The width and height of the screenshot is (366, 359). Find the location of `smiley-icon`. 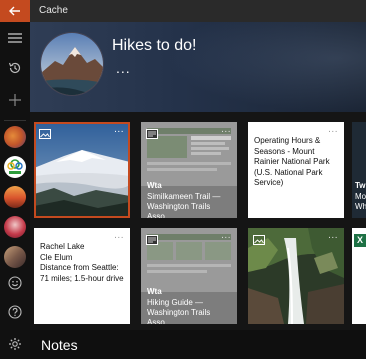

smiley-icon is located at coordinates (15, 283).